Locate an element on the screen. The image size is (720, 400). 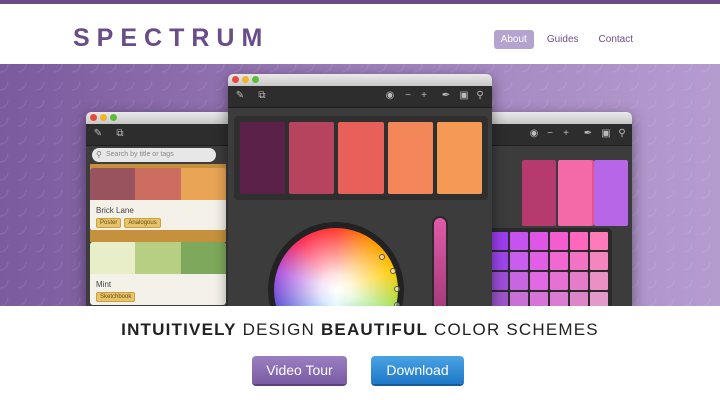
shelf-divider is located at coordinates (158, 236).